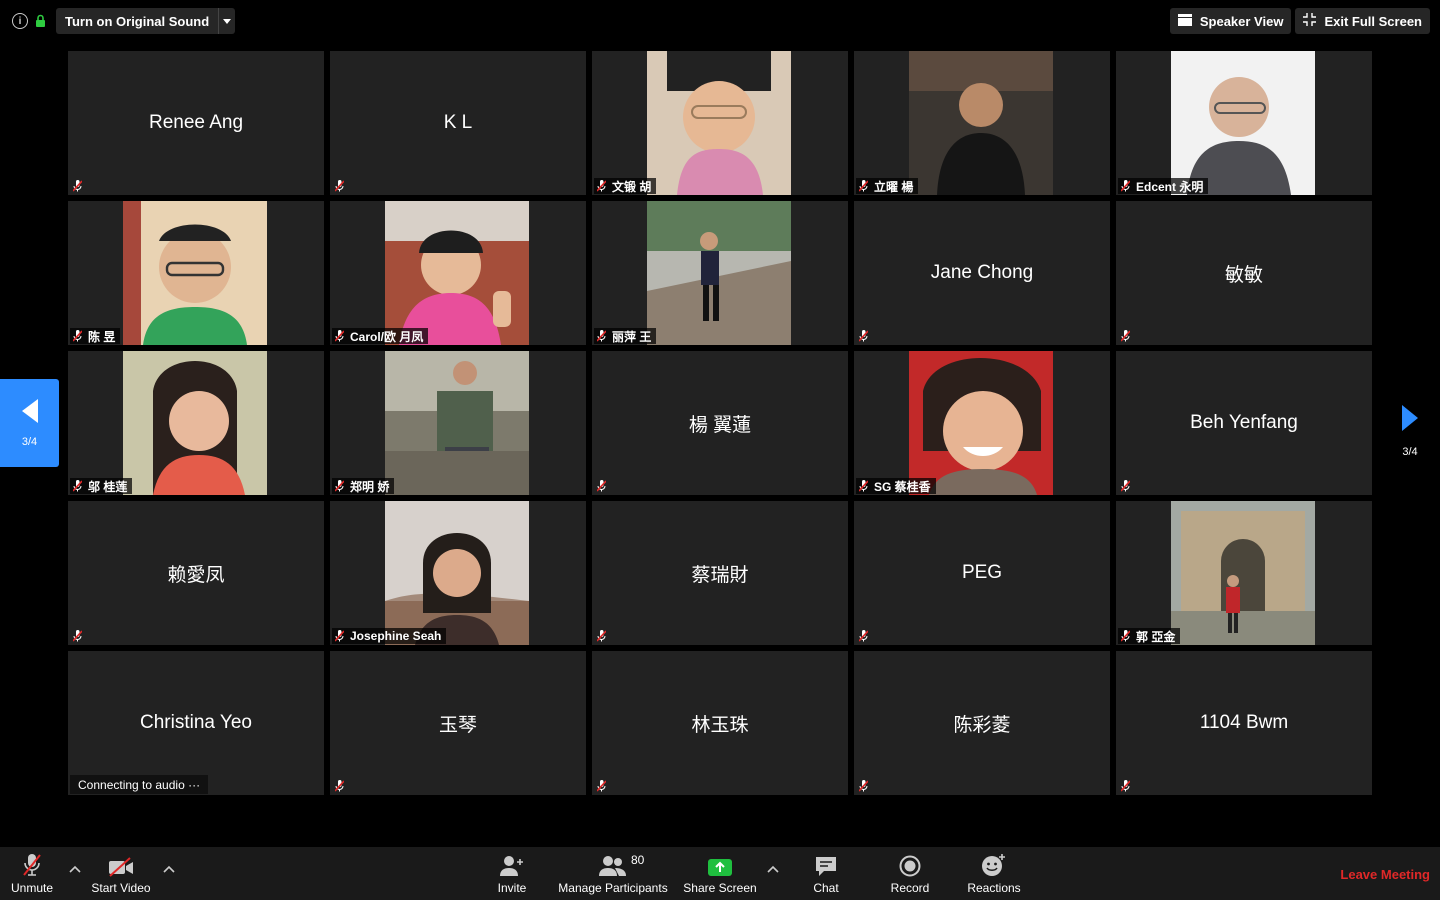 The height and width of the screenshot is (900, 1440). What do you see at coordinates (32, 888) in the screenshot?
I see `unmute-label: Unmute` at bounding box center [32, 888].